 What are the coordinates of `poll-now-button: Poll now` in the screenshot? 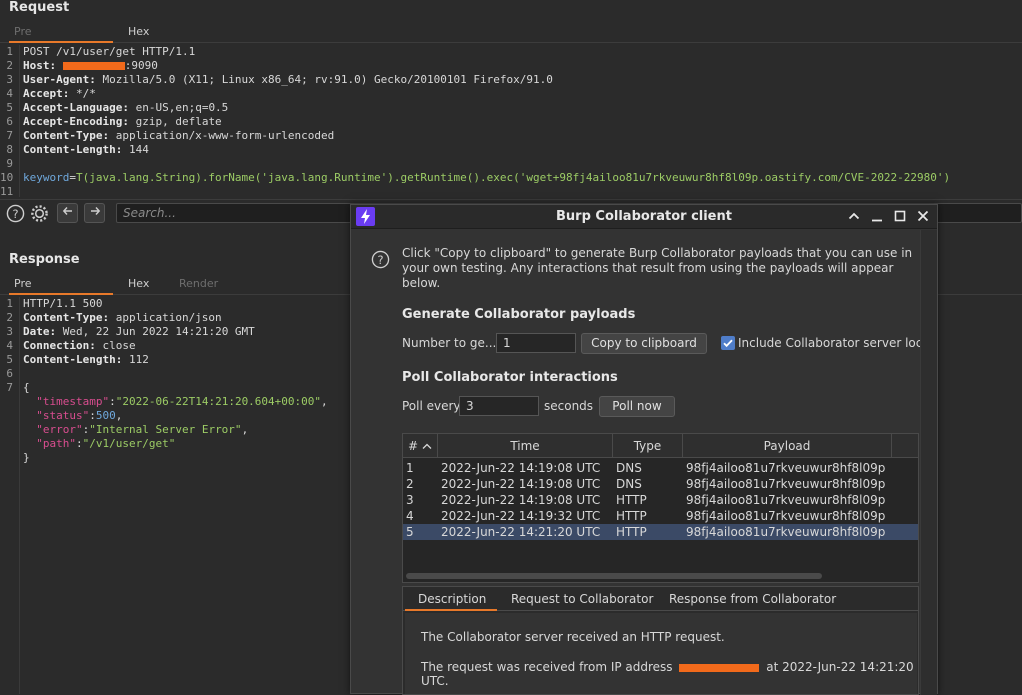 It's located at (637, 406).